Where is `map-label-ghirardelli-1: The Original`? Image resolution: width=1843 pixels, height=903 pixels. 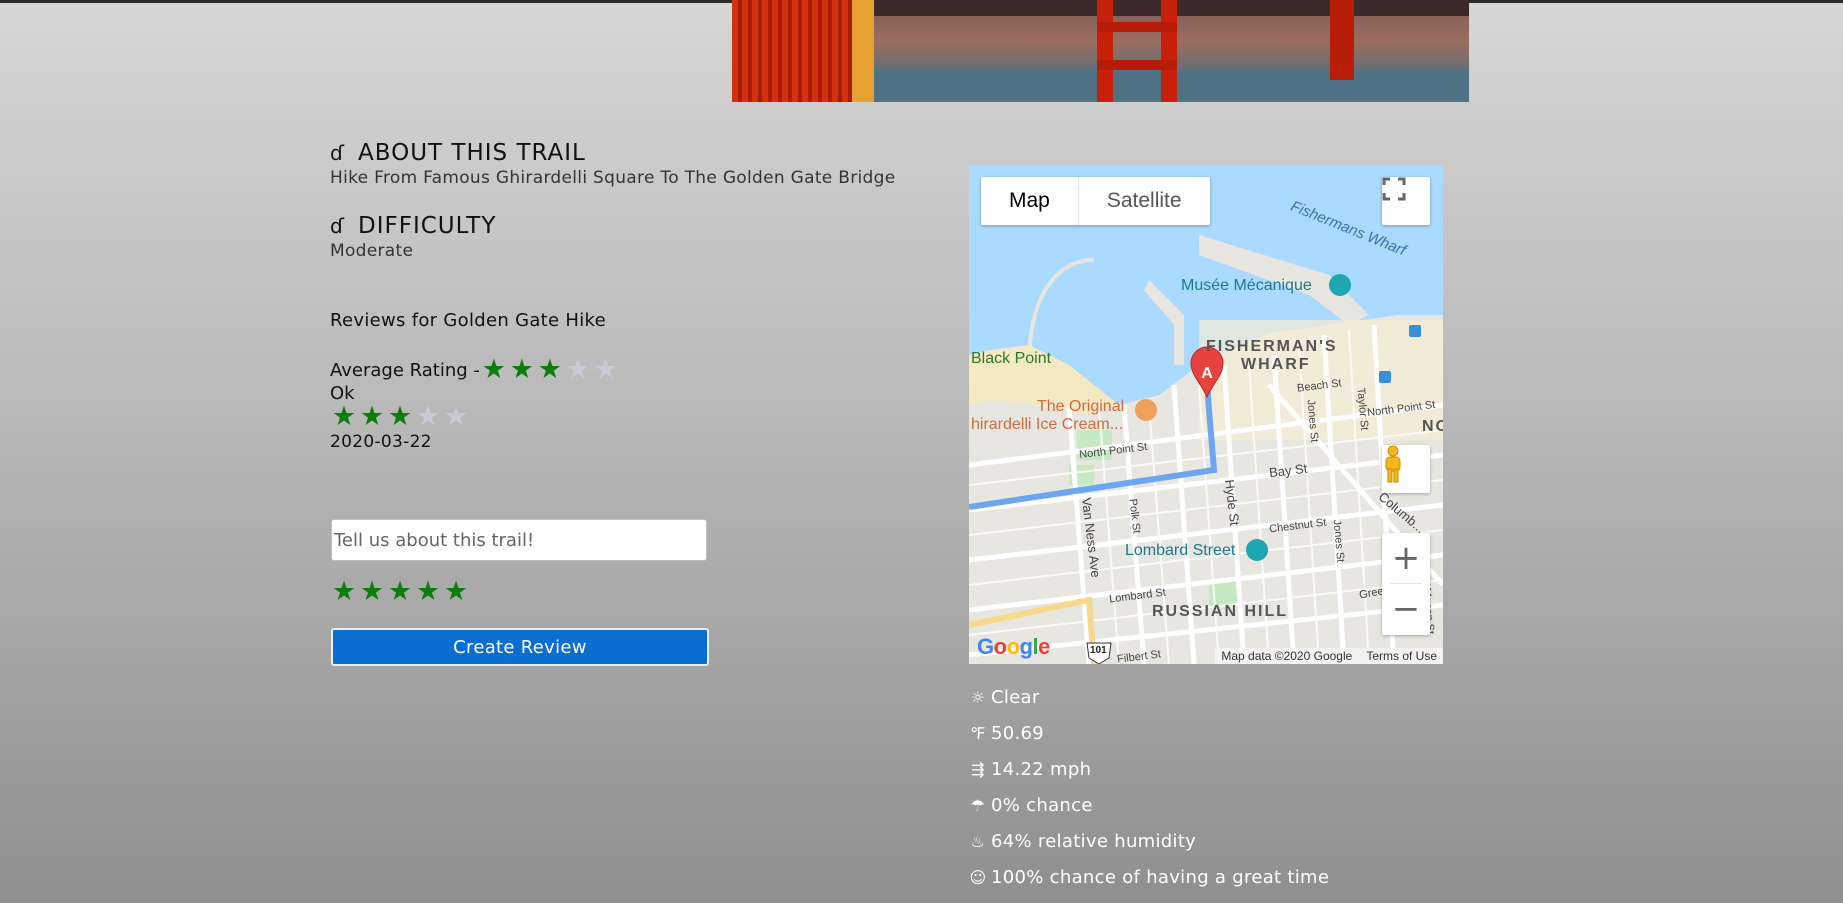
map-label-ghirardelli-1: The Original is located at coordinates (1081, 406).